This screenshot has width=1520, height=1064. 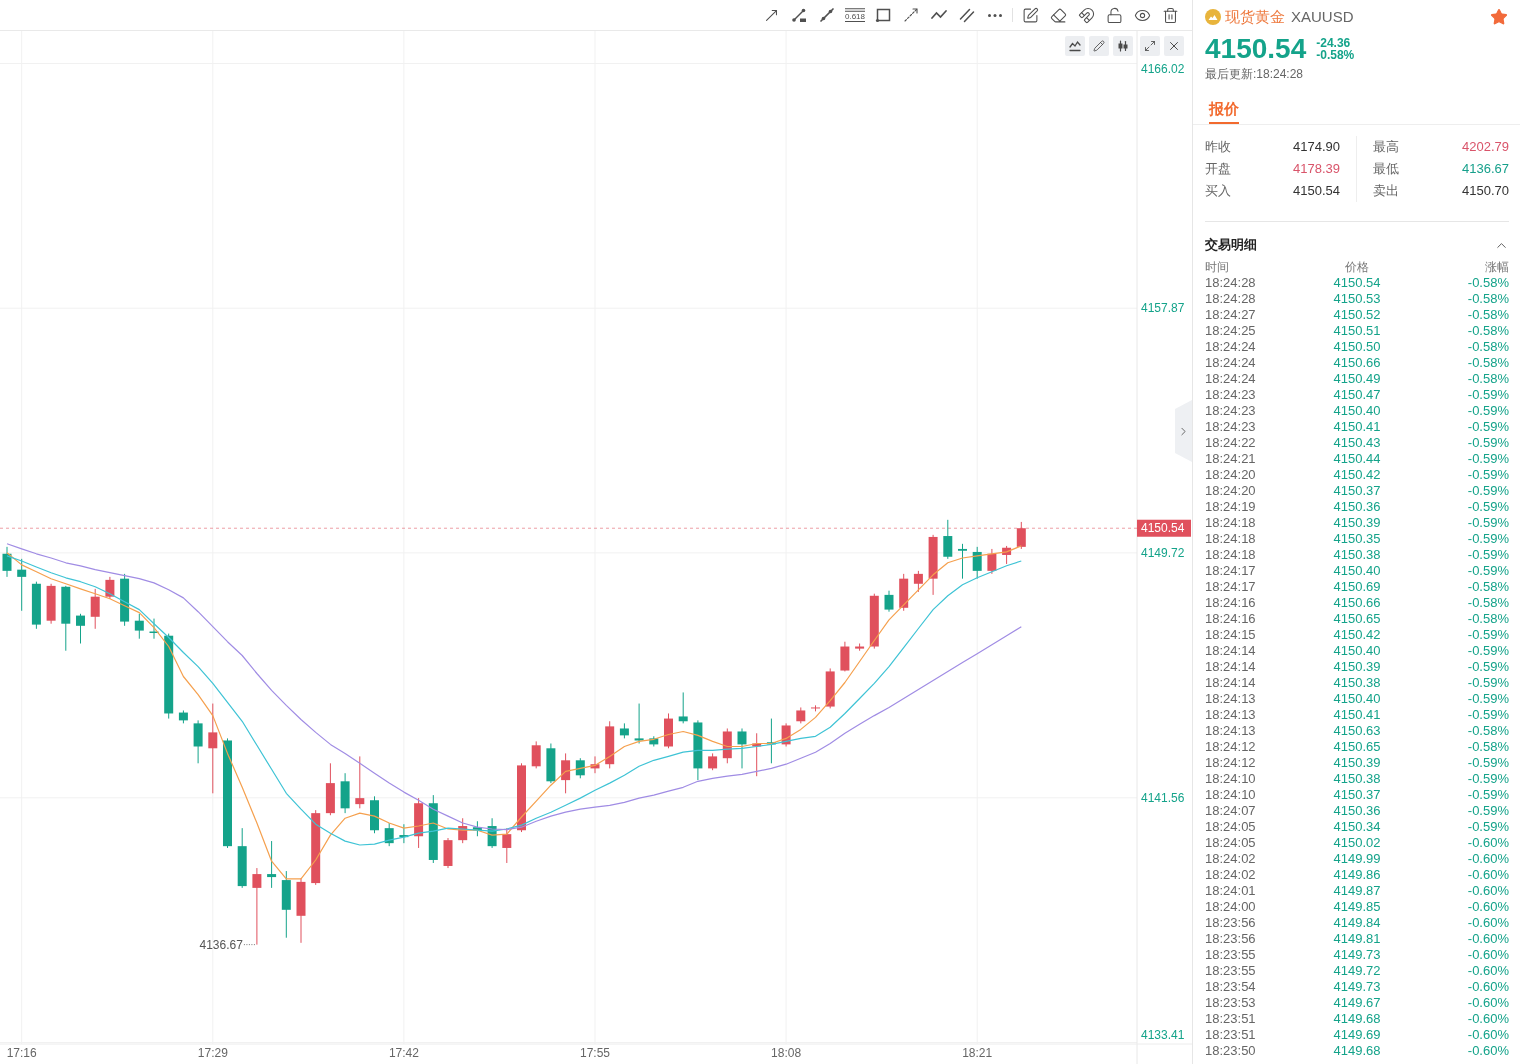 I want to click on trade-time: 18:24:00, so click(x=1231, y=907).